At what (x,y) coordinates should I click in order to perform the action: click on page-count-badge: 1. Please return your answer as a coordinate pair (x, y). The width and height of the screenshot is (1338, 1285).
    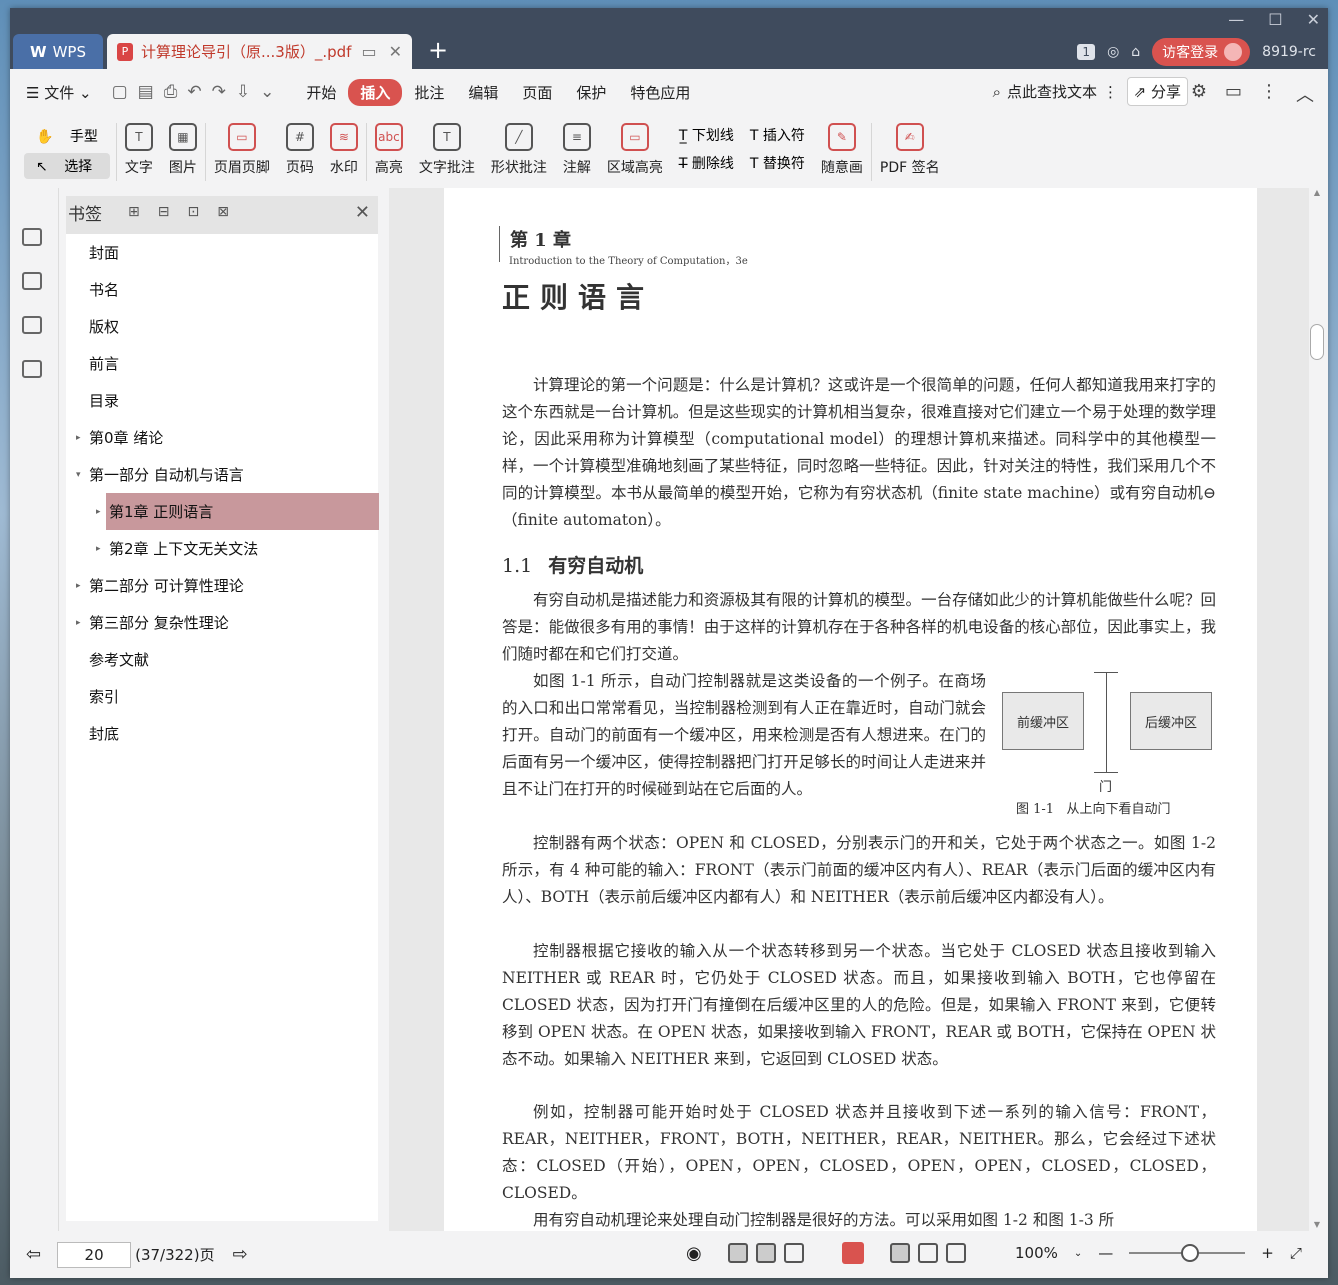
    Looking at the image, I should click on (1086, 51).